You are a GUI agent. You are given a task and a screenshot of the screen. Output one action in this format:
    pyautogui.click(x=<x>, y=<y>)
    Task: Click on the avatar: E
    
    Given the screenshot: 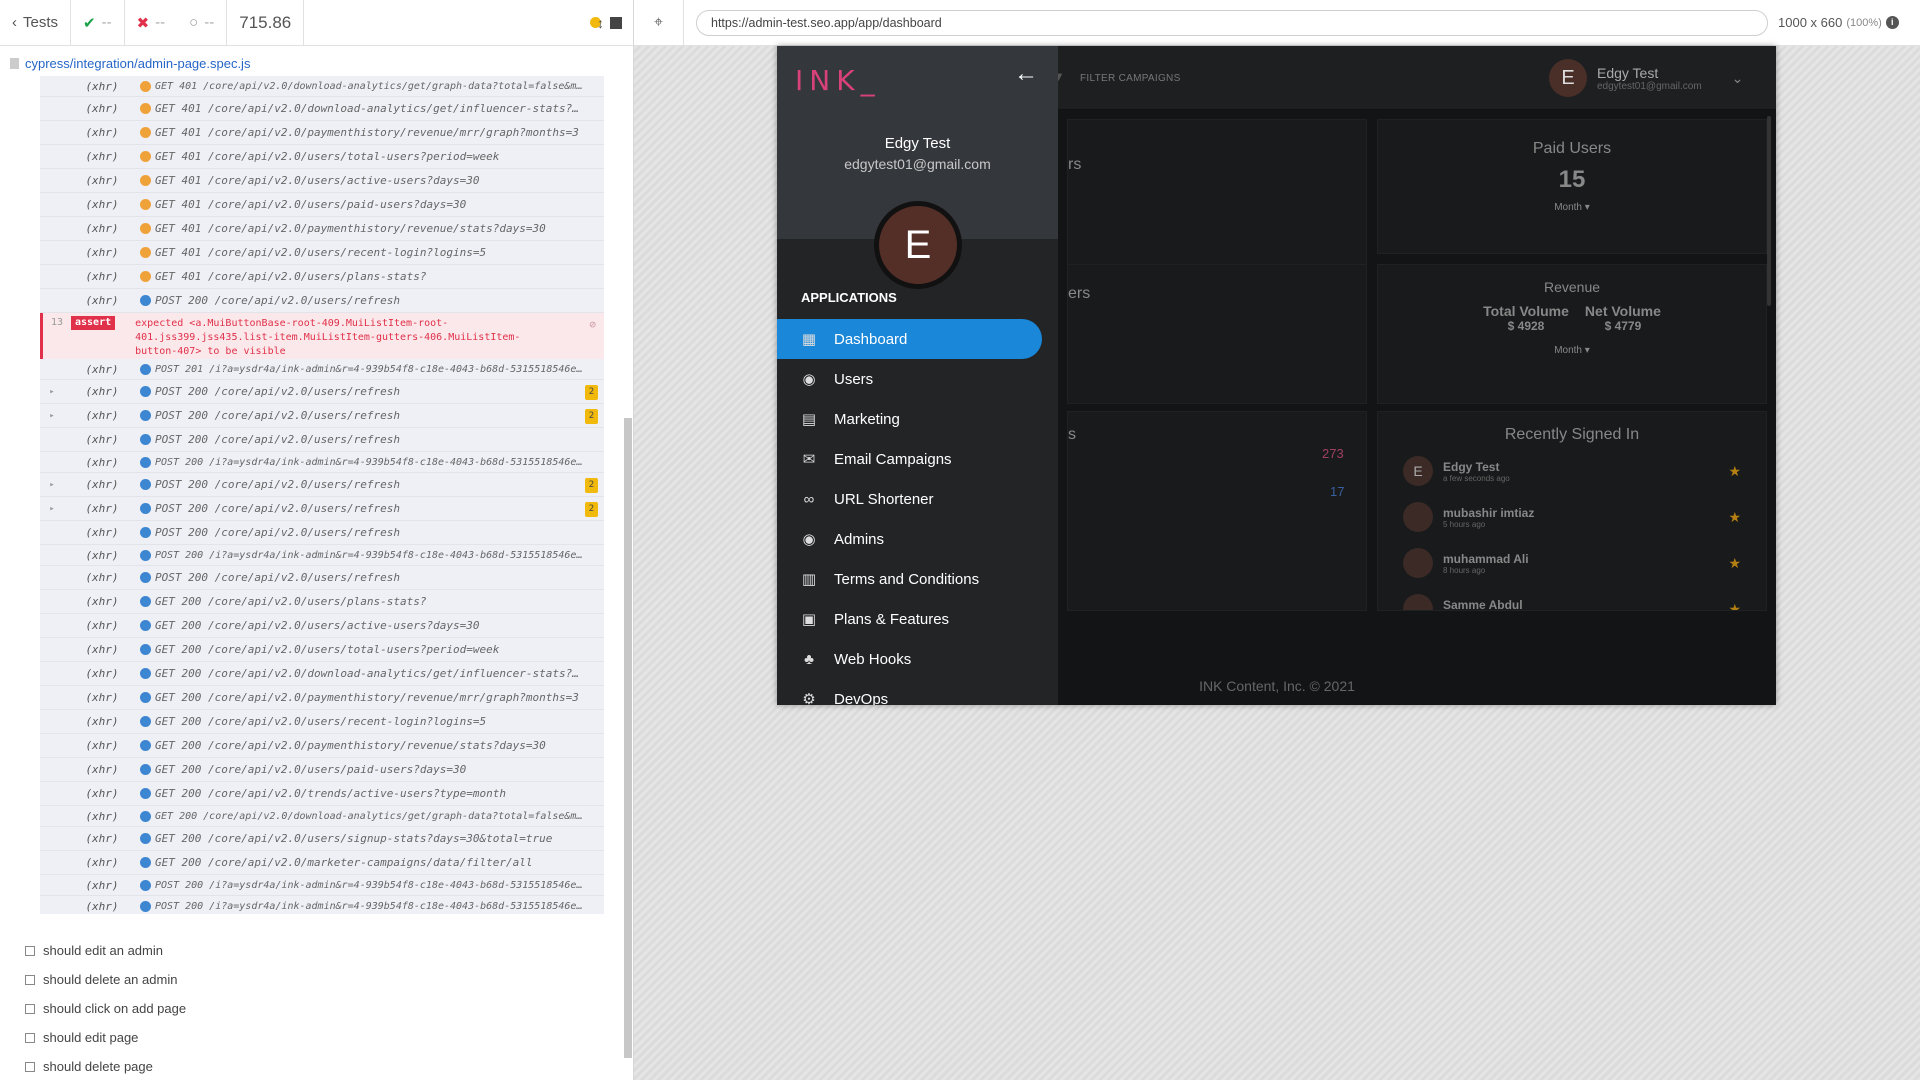 What is the action you would take?
    pyautogui.click(x=1418, y=471)
    